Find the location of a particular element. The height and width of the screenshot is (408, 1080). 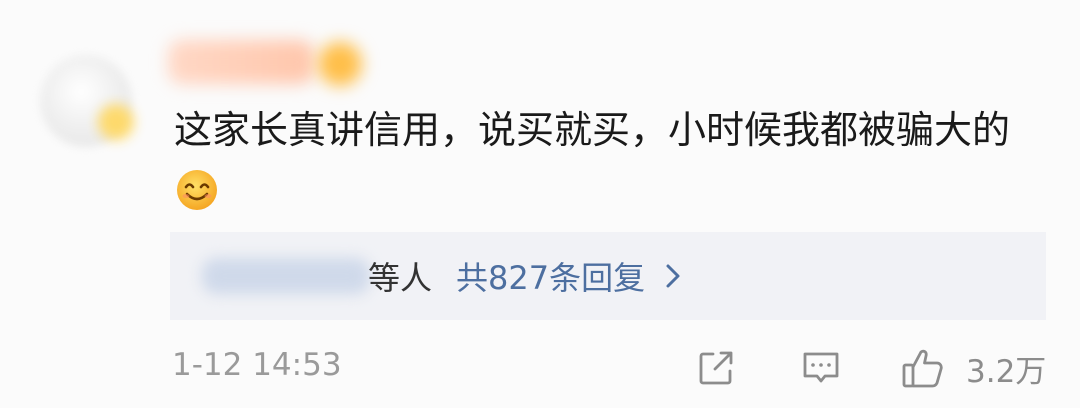

chevron-right-icon is located at coordinates (673, 276).